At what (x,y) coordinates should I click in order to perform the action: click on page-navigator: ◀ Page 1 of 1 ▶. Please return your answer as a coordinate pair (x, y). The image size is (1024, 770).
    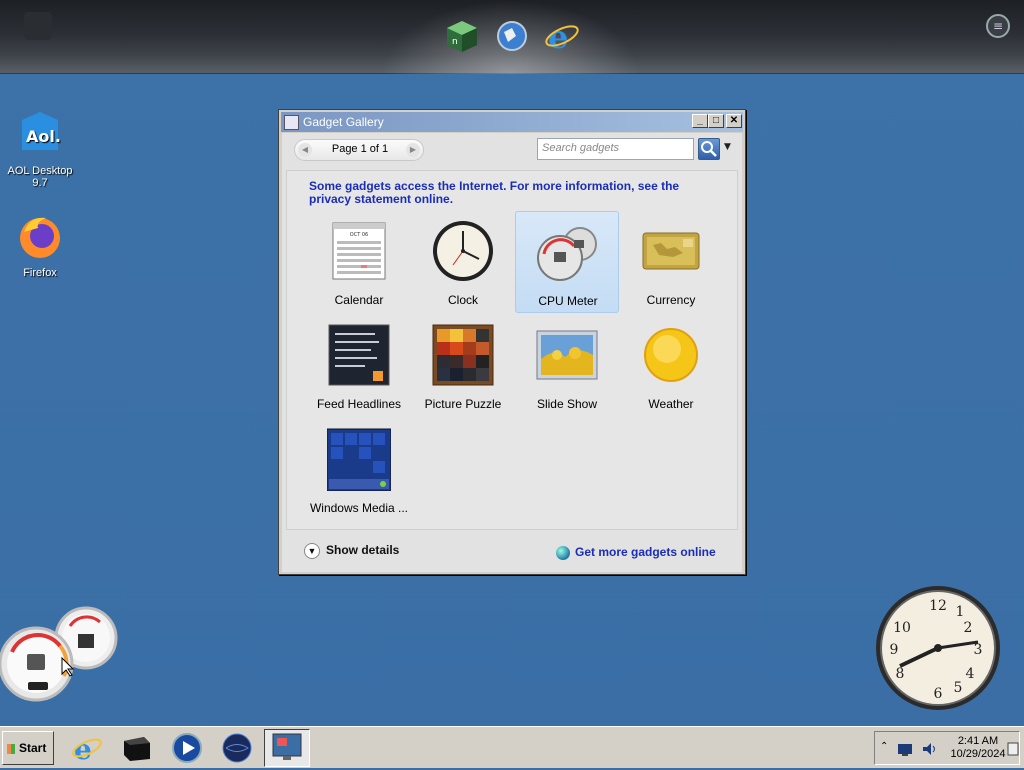
    Looking at the image, I should click on (359, 150).